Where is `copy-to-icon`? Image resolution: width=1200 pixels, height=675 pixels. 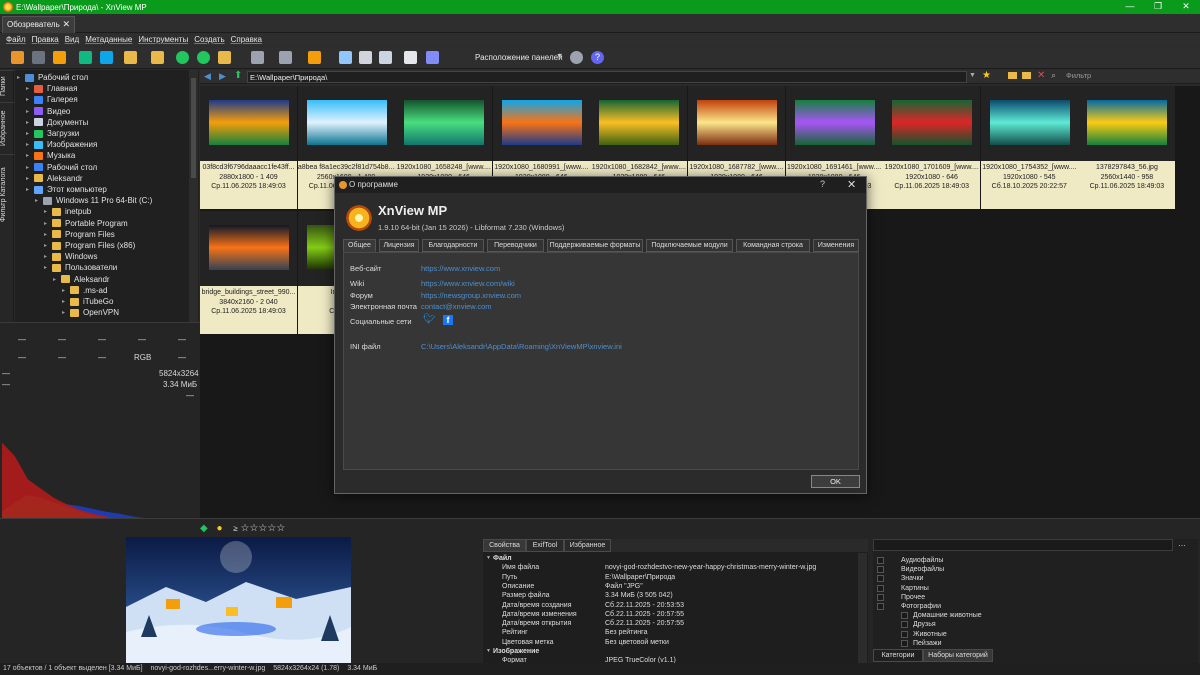
copy-to-icon is located at coordinates (85, 57).